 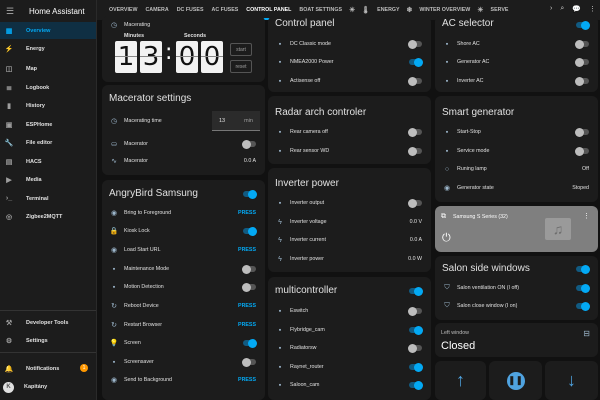 I want to click on rear-sensor-wd-toggle, so click(x=415, y=151).